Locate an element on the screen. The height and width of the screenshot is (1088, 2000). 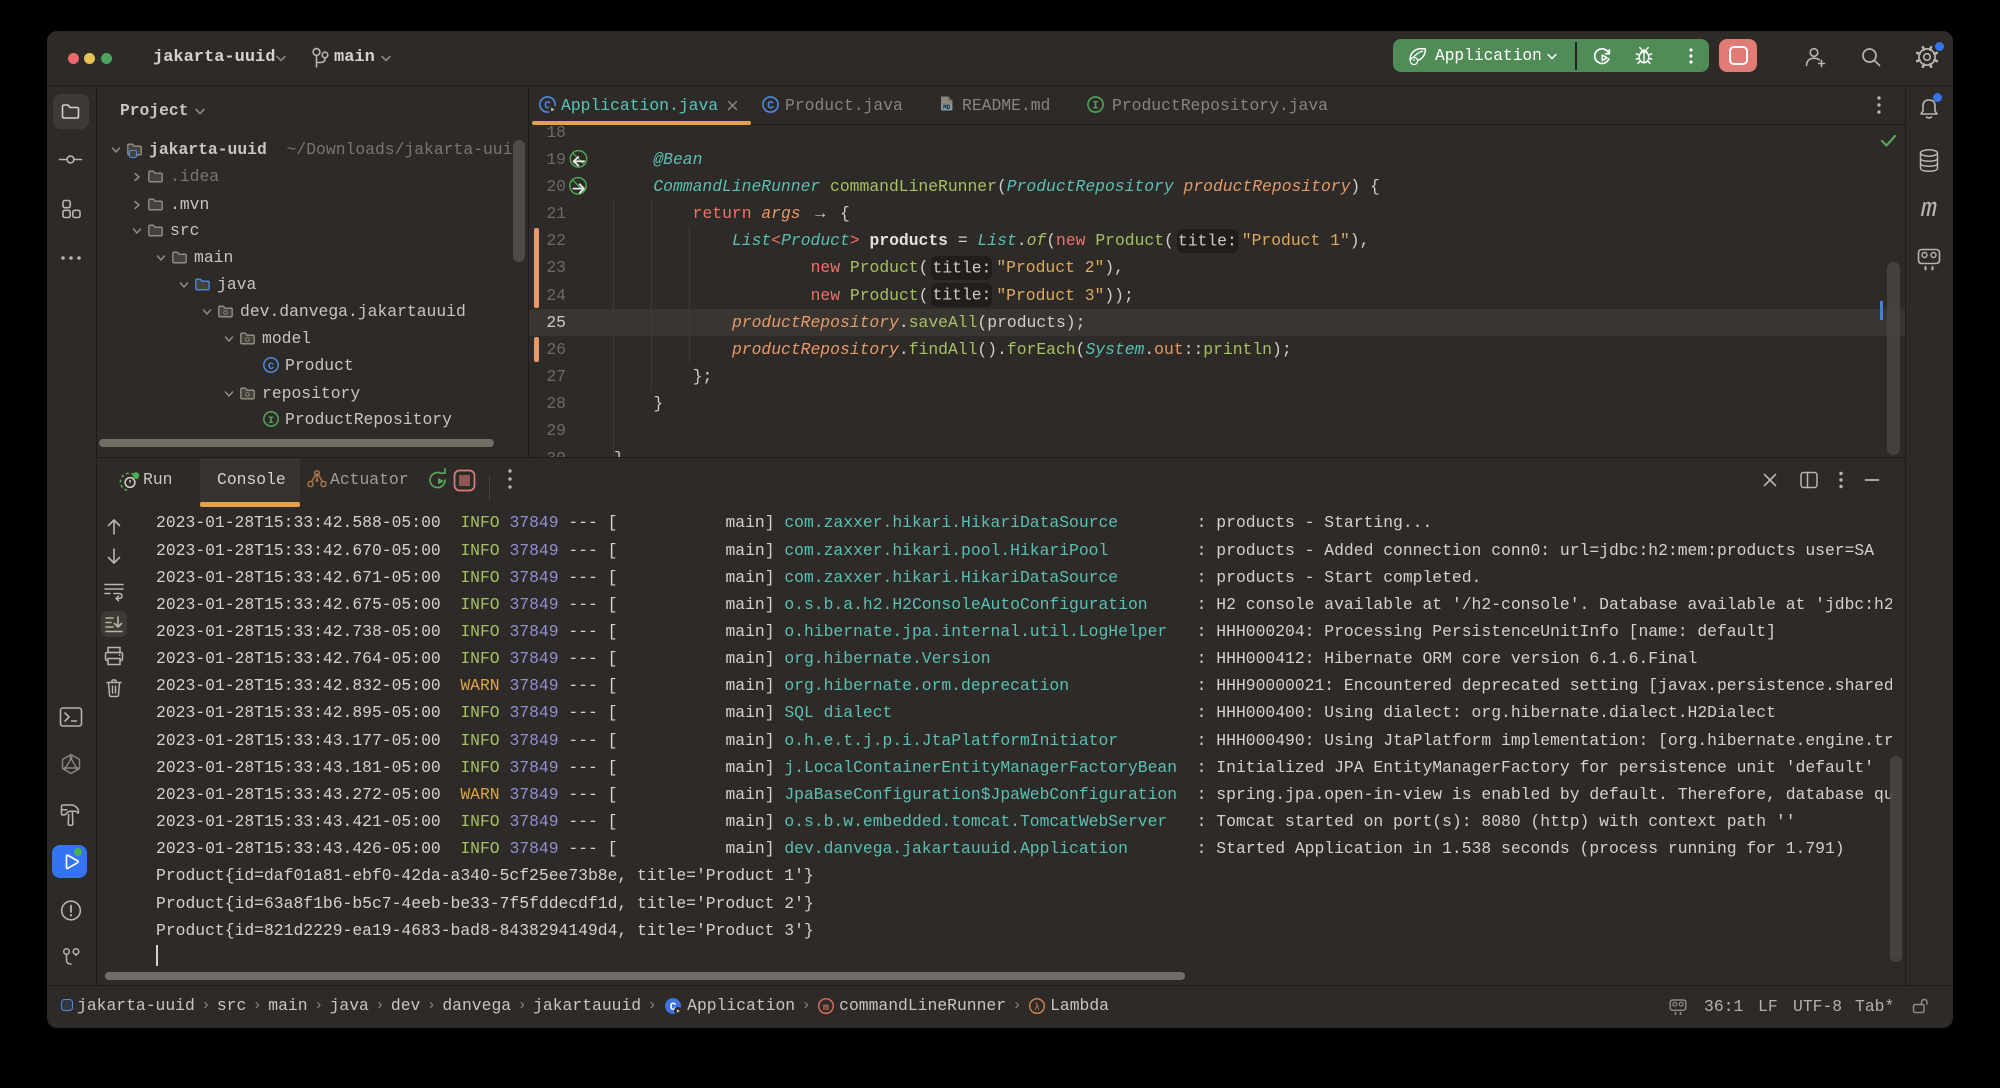
svg-text: MD is located at coordinates (947, 107).